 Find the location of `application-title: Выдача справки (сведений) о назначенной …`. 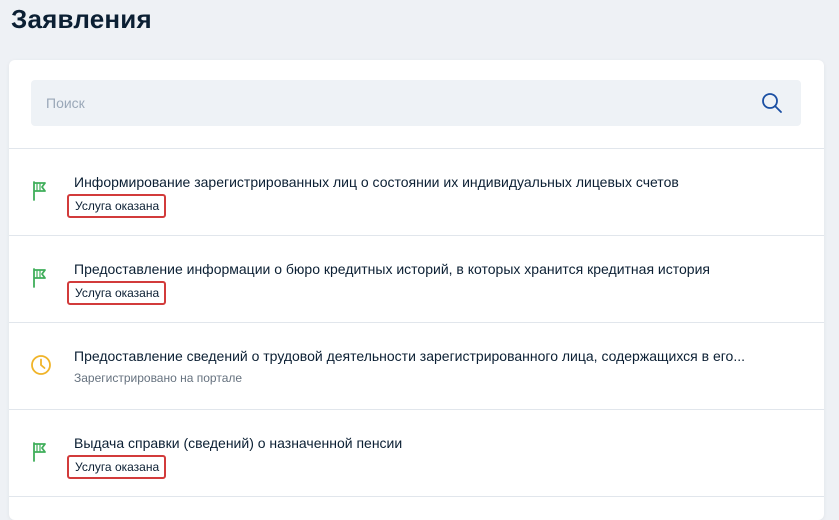

application-title: Выдача справки (сведений) о назначенной … is located at coordinates (238, 443).